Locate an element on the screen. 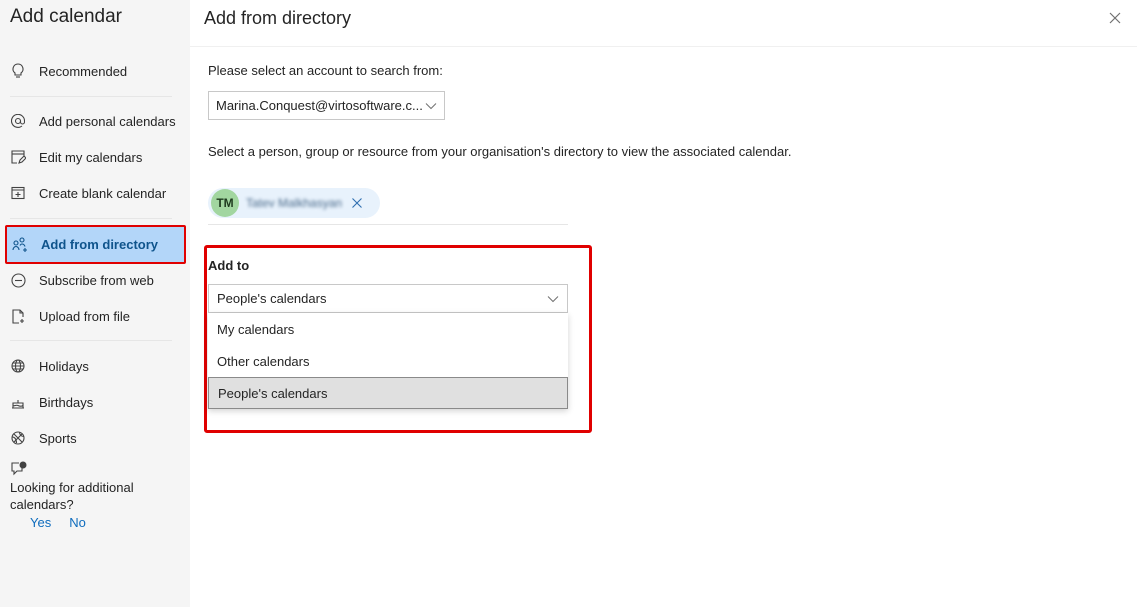 The image size is (1137, 607). sidebar-item-add-personal-calendars: Add personal calendars is located at coordinates (95, 121).